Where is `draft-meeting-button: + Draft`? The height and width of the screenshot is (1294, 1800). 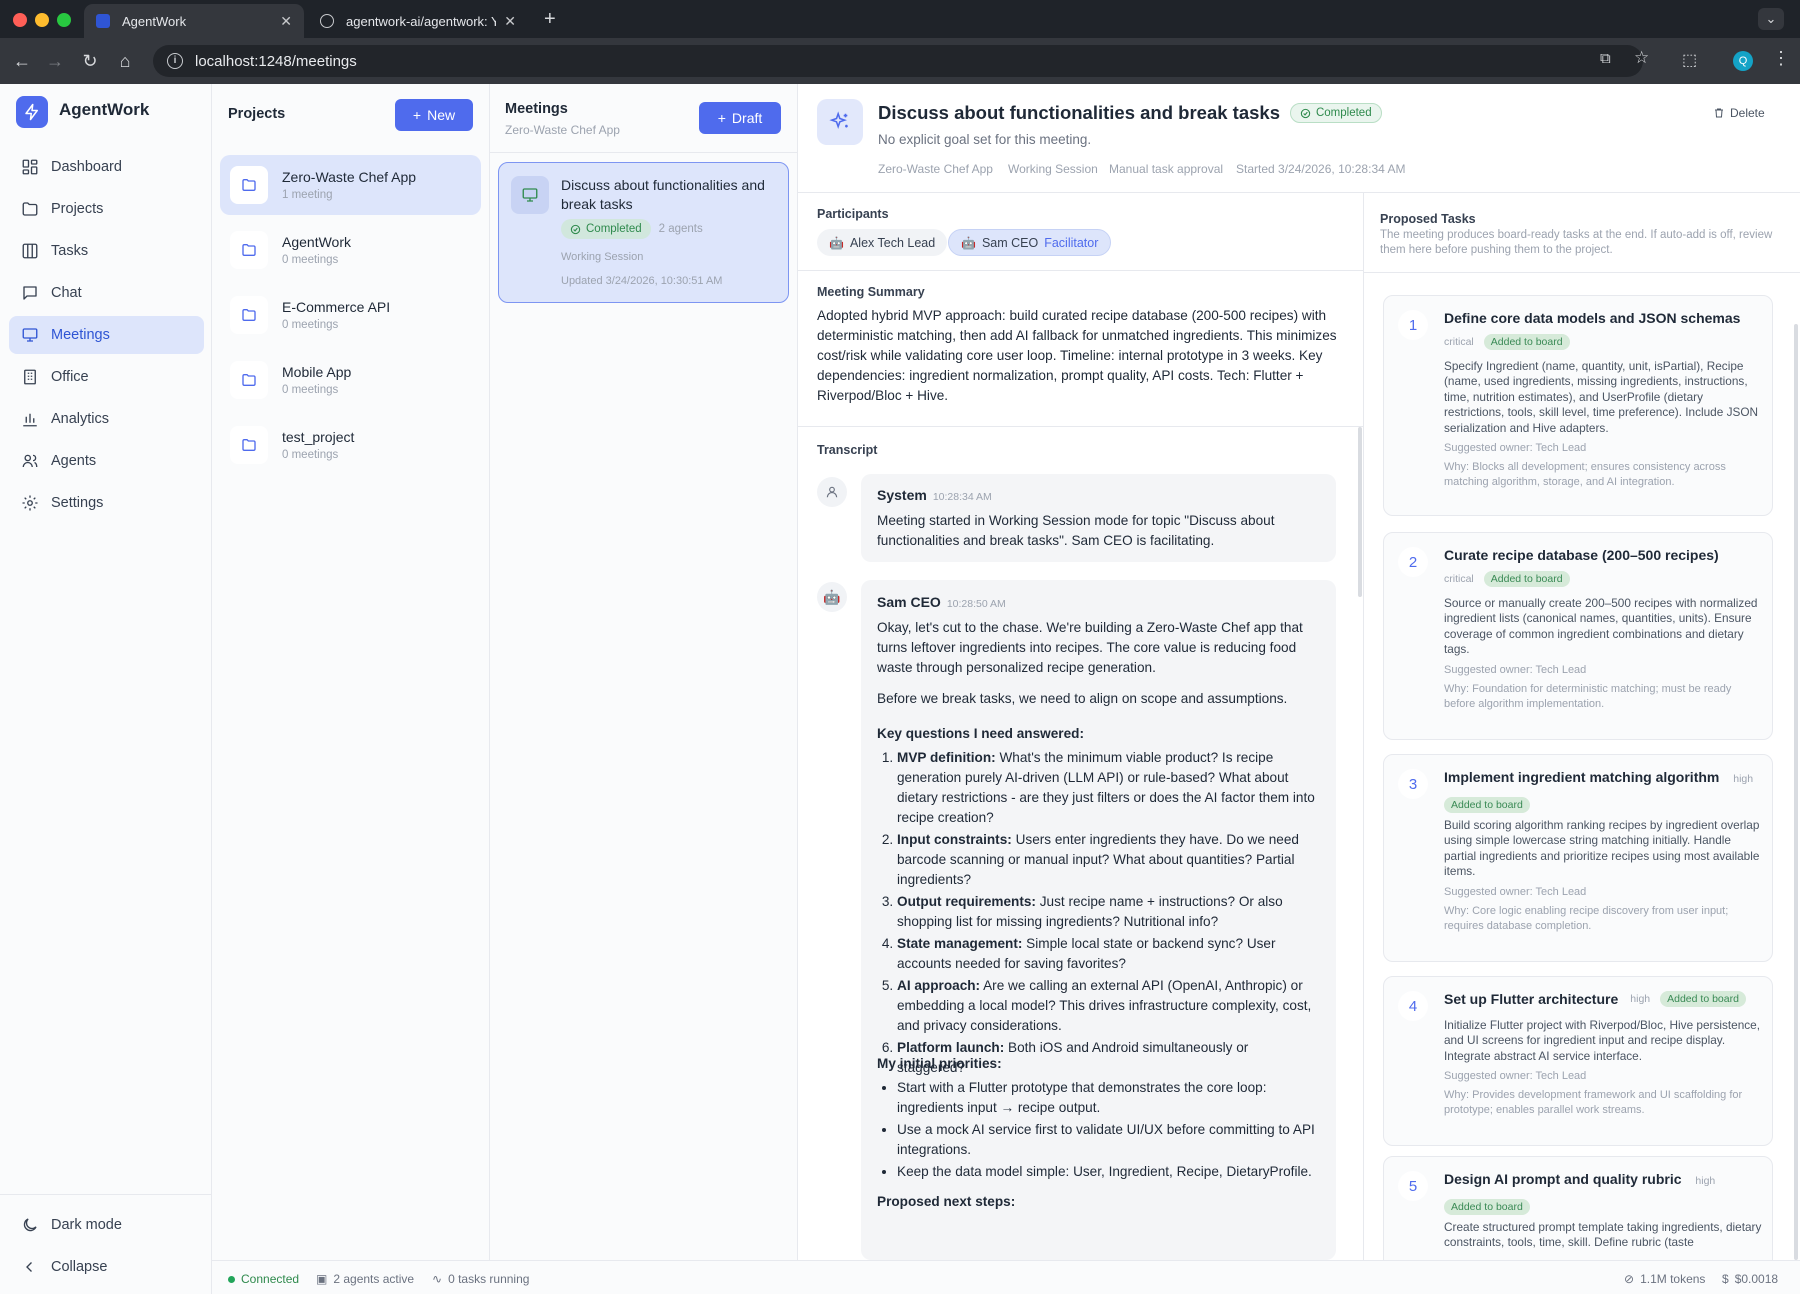 draft-meeting-button: + Draft is located at coordinates (740, 118).